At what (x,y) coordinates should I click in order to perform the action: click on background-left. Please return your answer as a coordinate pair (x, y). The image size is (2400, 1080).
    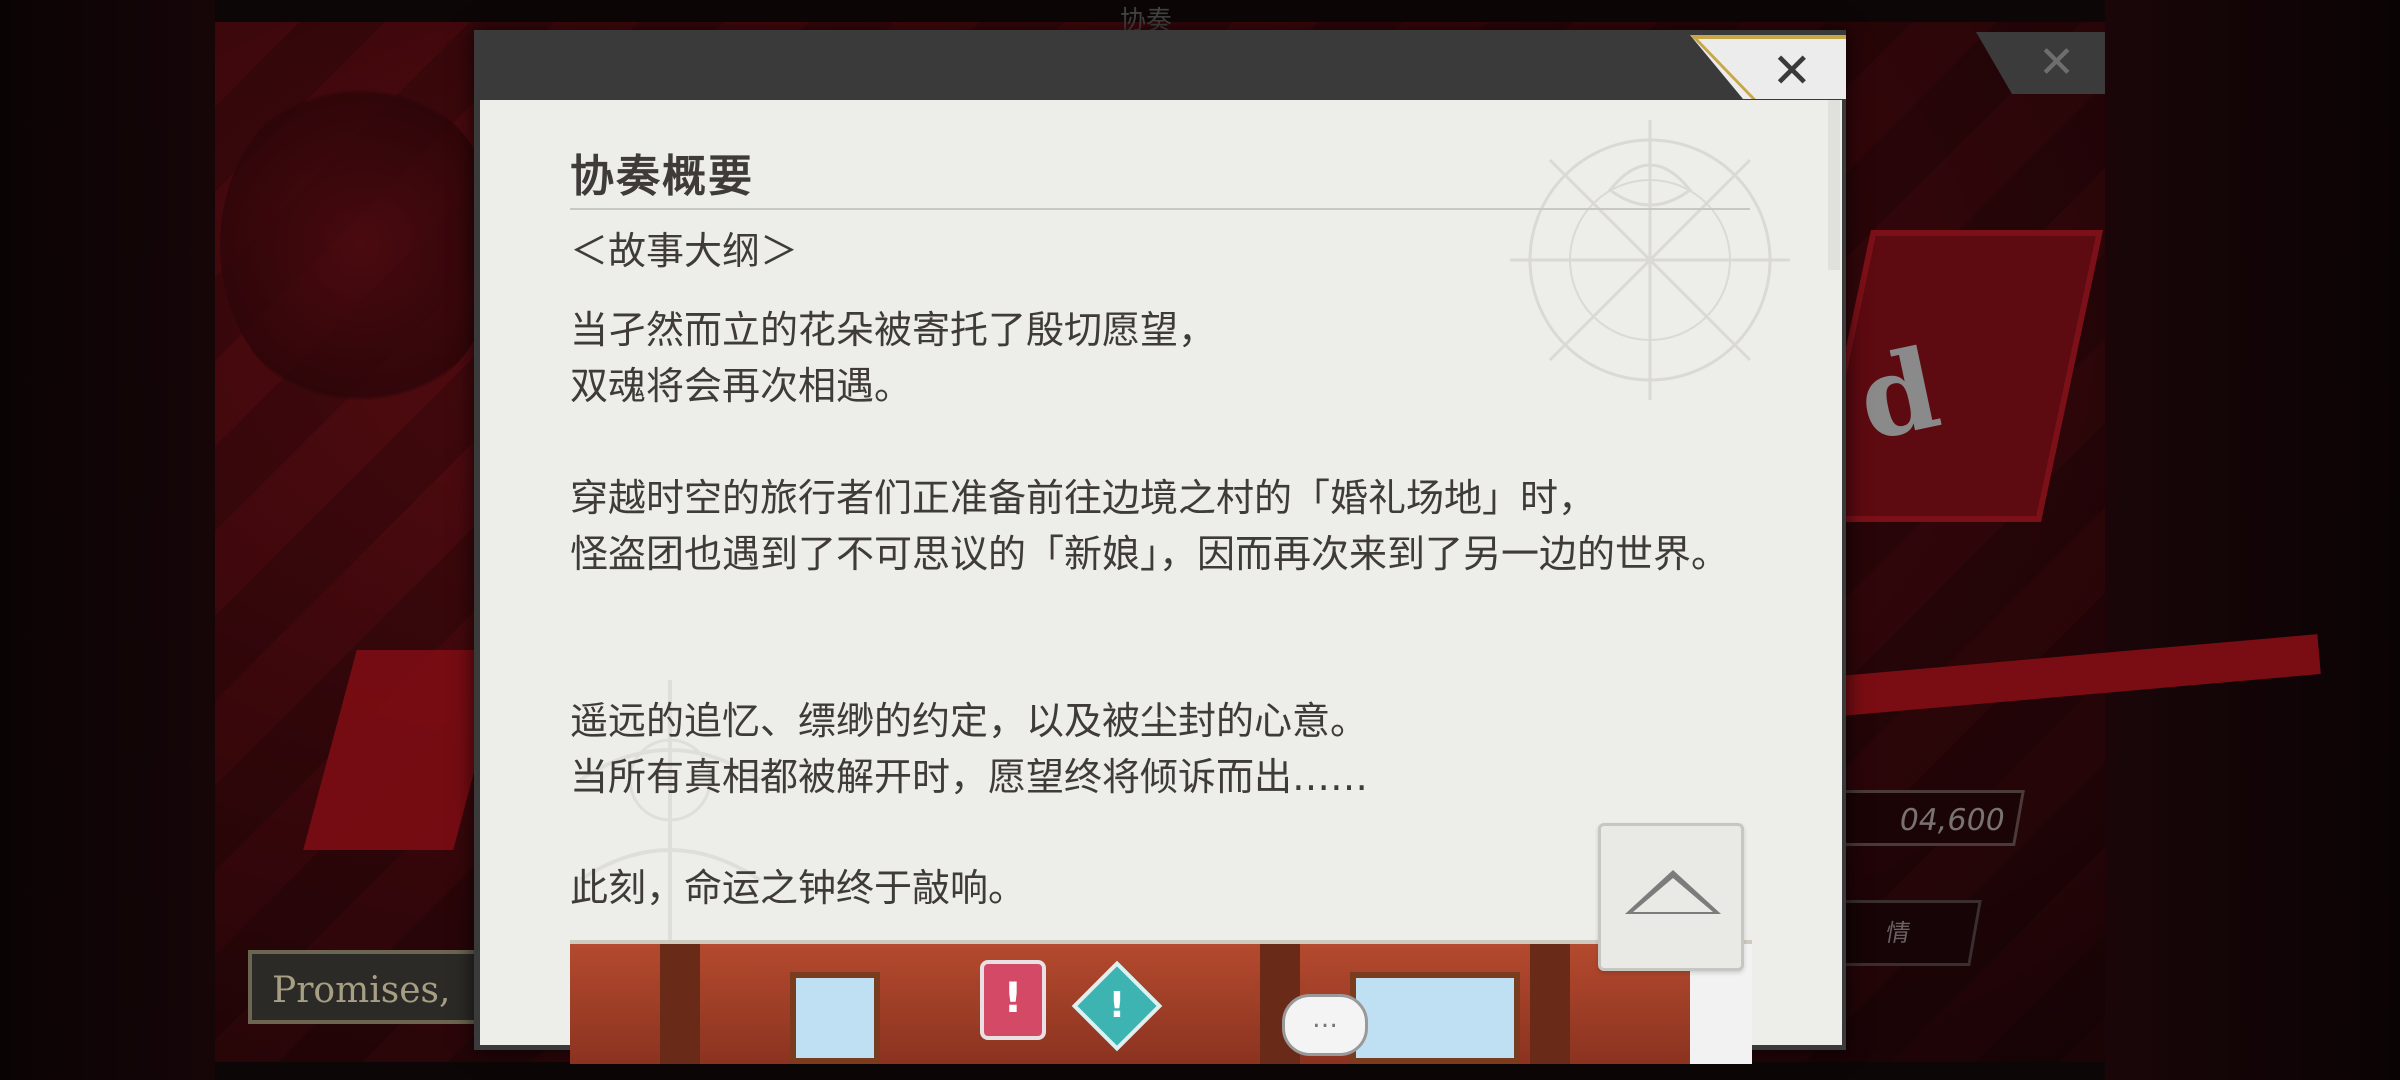
    Looking at the image, I should click on (107, 540).